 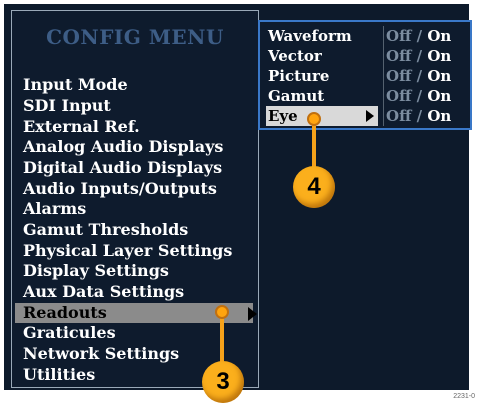 I want to click on submenu-label: Gamut, so click(x=296, y=96).